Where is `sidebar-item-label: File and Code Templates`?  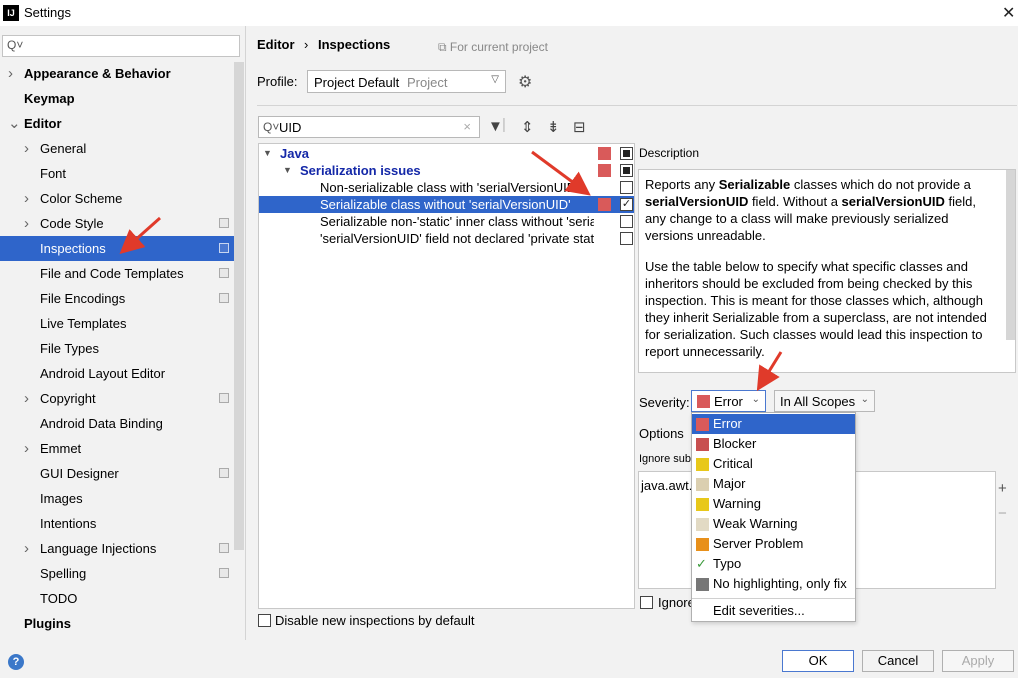 sidebar-item-label: File and Code Templates is located at coordinates (112, 273).